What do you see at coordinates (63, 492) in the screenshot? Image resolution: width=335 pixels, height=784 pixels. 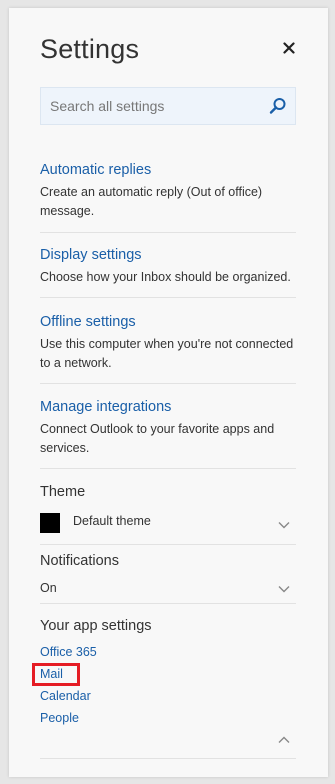 I see `theme-label: Theme` at bounding box center [63, 492].